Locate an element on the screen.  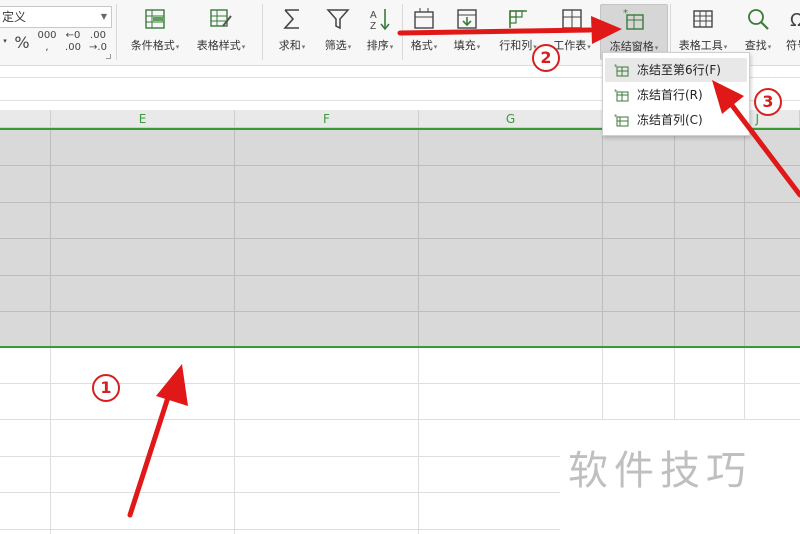
conditional-format-label: 条件格式▾ is located at coordinates (155, 45).